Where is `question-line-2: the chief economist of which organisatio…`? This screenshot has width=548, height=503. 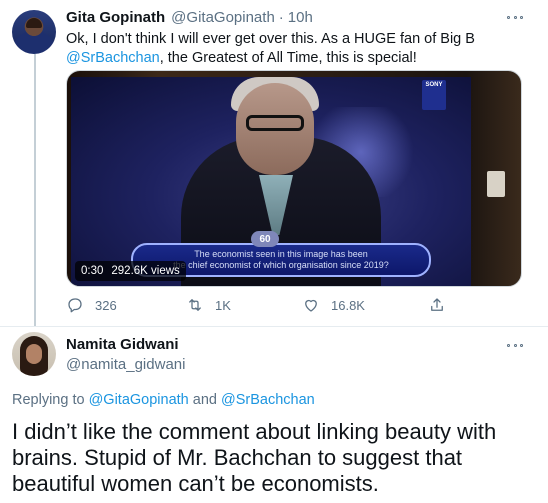
question-line-2: the chief economist of which organisatio… is located at coordinates (281, 265).